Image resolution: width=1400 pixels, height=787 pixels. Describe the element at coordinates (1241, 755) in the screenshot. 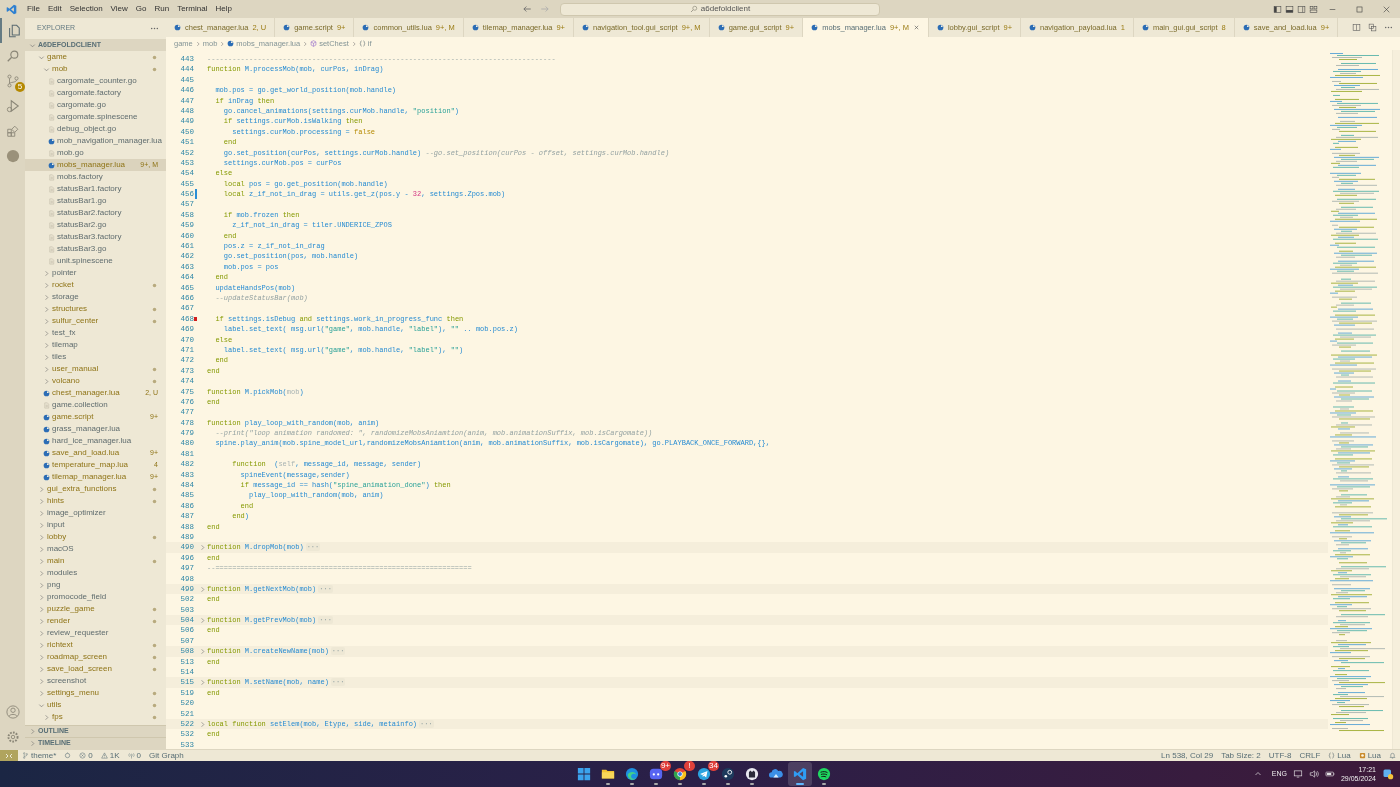

I see `status-item: Tab Size: 2` at that location.